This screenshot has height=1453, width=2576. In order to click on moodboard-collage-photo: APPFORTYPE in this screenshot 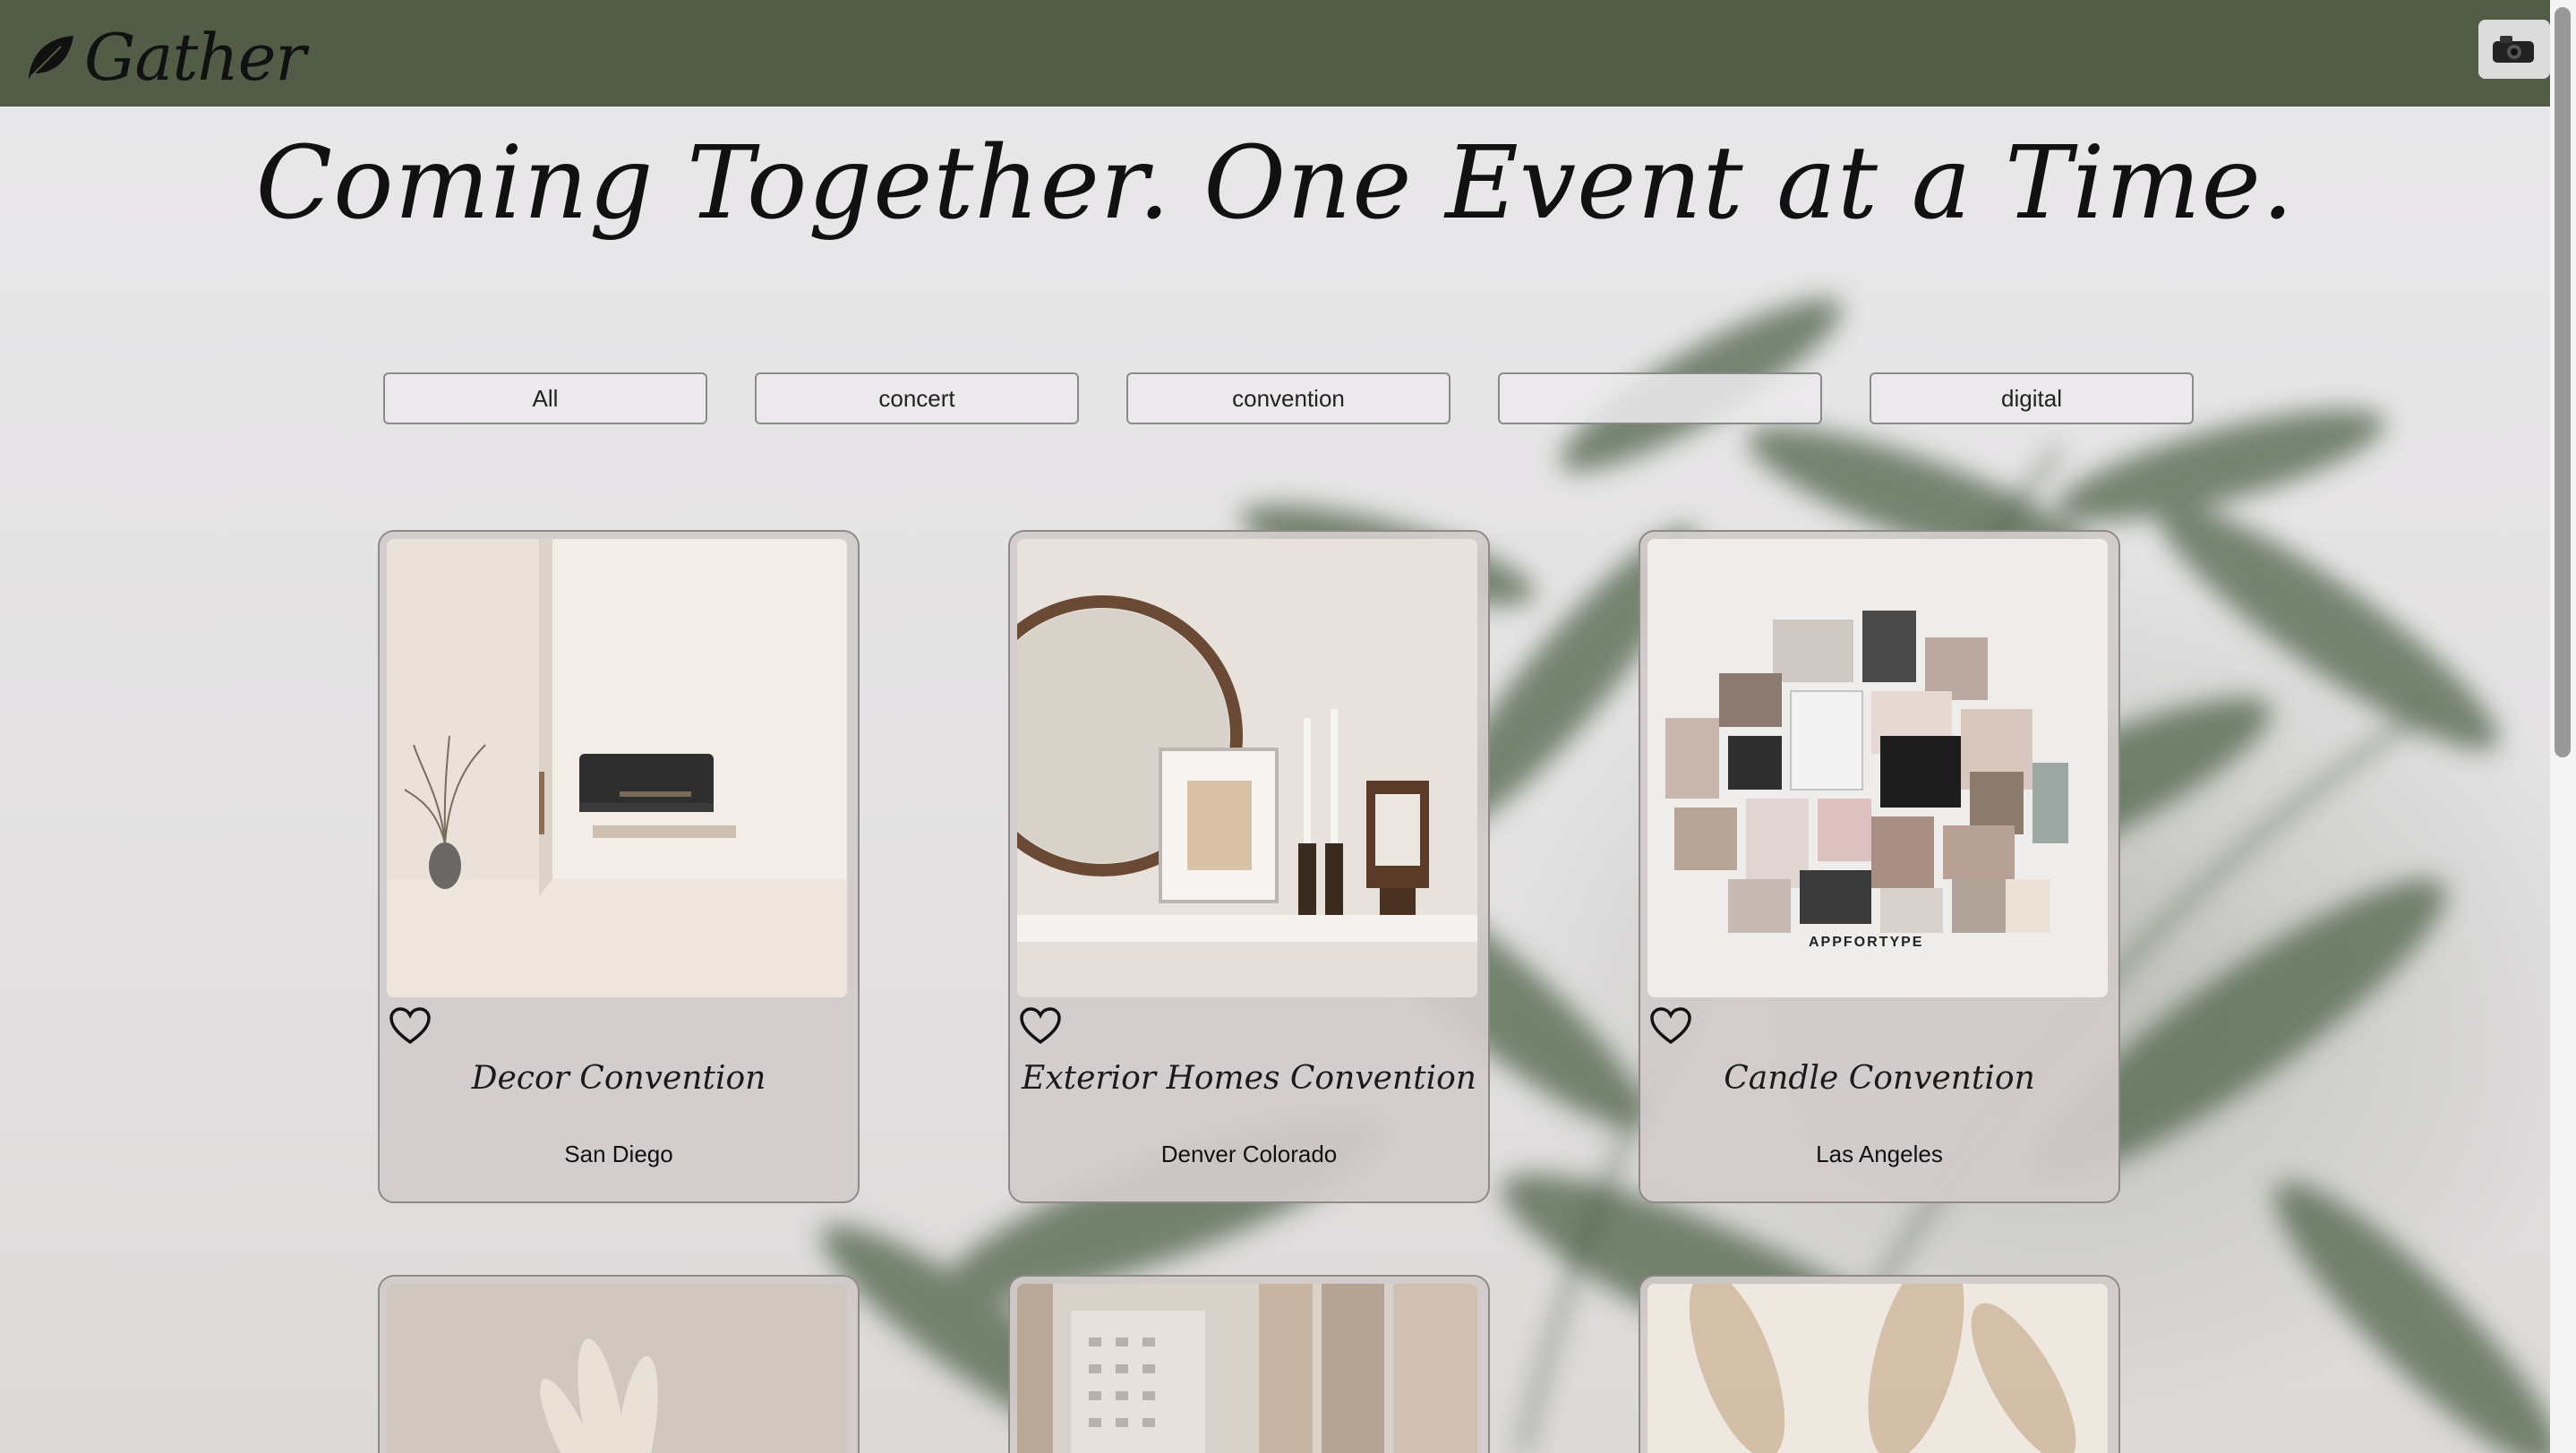, I will do `click(1878, 768)`.